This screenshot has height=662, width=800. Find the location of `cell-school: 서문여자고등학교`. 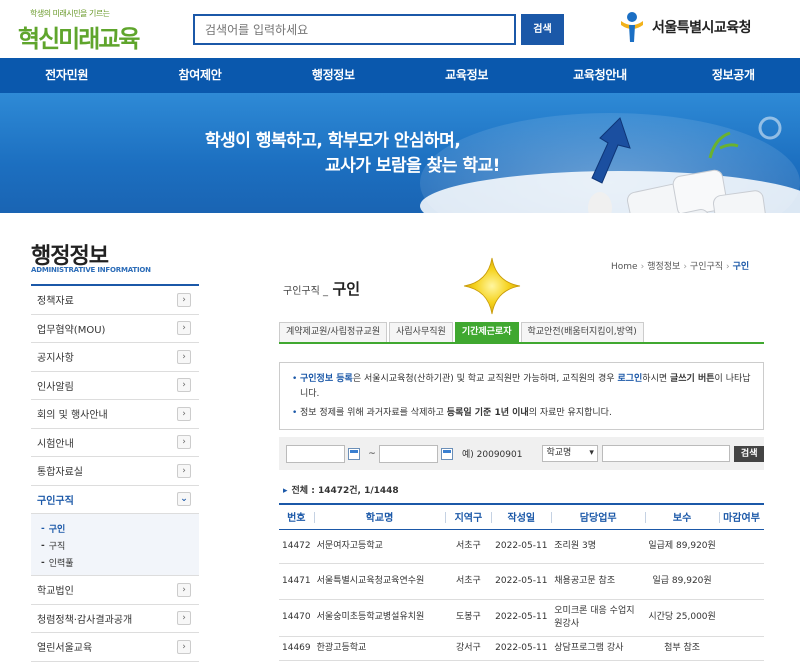

cell-school: 서문여자고등학교 is located at coordinates (379, 546).